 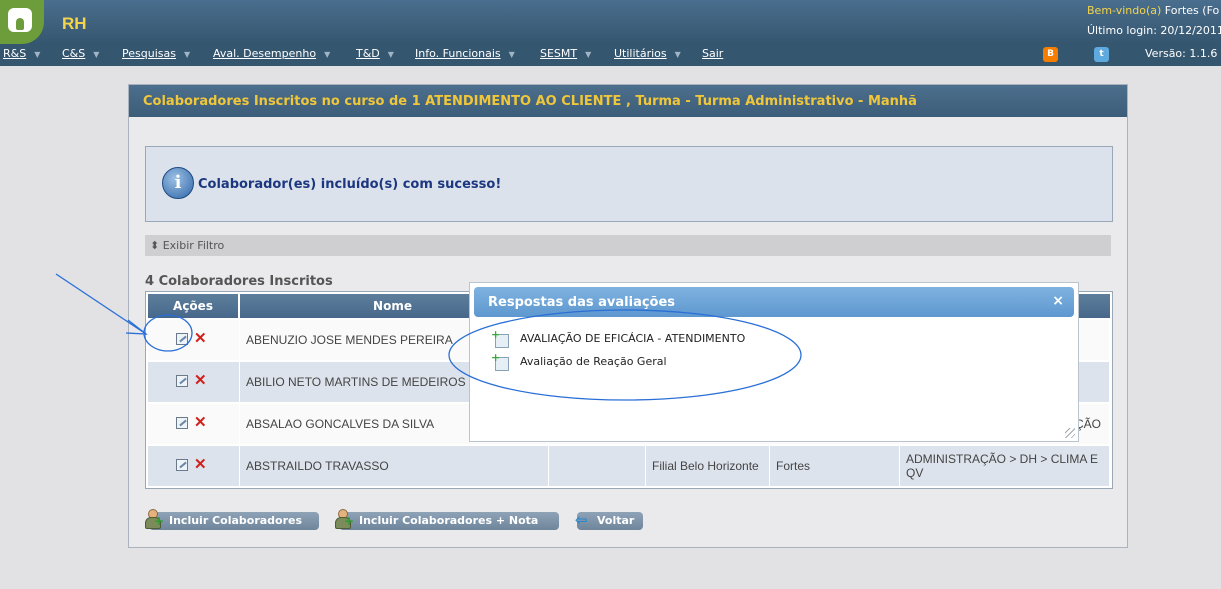 I want to click on dialog-title: Respostas das avaliações, so click(x=582, y=302).